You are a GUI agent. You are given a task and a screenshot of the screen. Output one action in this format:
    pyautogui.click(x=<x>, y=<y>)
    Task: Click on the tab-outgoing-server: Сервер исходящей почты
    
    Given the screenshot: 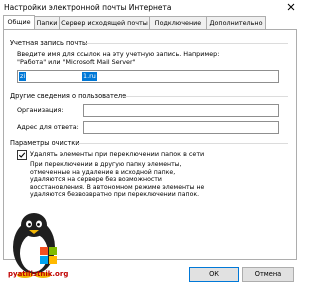 What is the action you would take?
    pyautogui.click(x=104, y=22)
    